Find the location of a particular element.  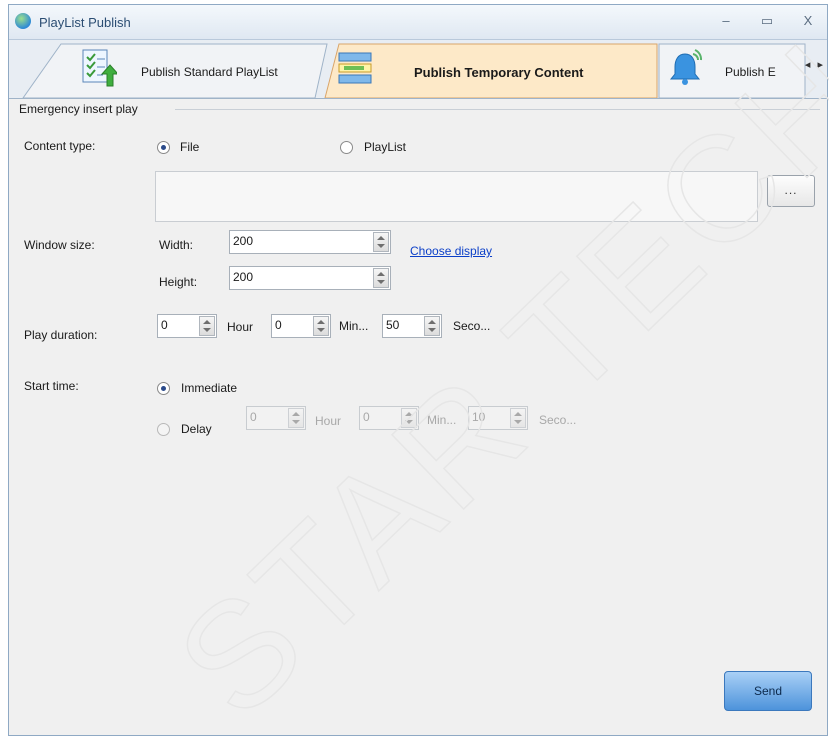

tab-publish-standard-playlist: Publish Standard PlayList is located at coordinates (174, 70).